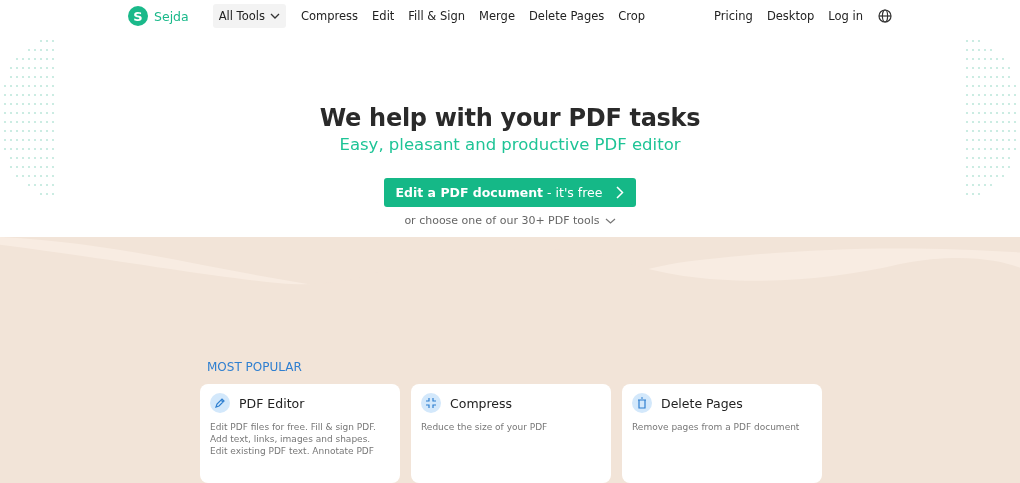 The image size is (1020, 483). What do you see at coordinates (716, 427) in the screenshot?
I see `card-description: Remove pages from a PDF document` at bounding box center [716, 427].